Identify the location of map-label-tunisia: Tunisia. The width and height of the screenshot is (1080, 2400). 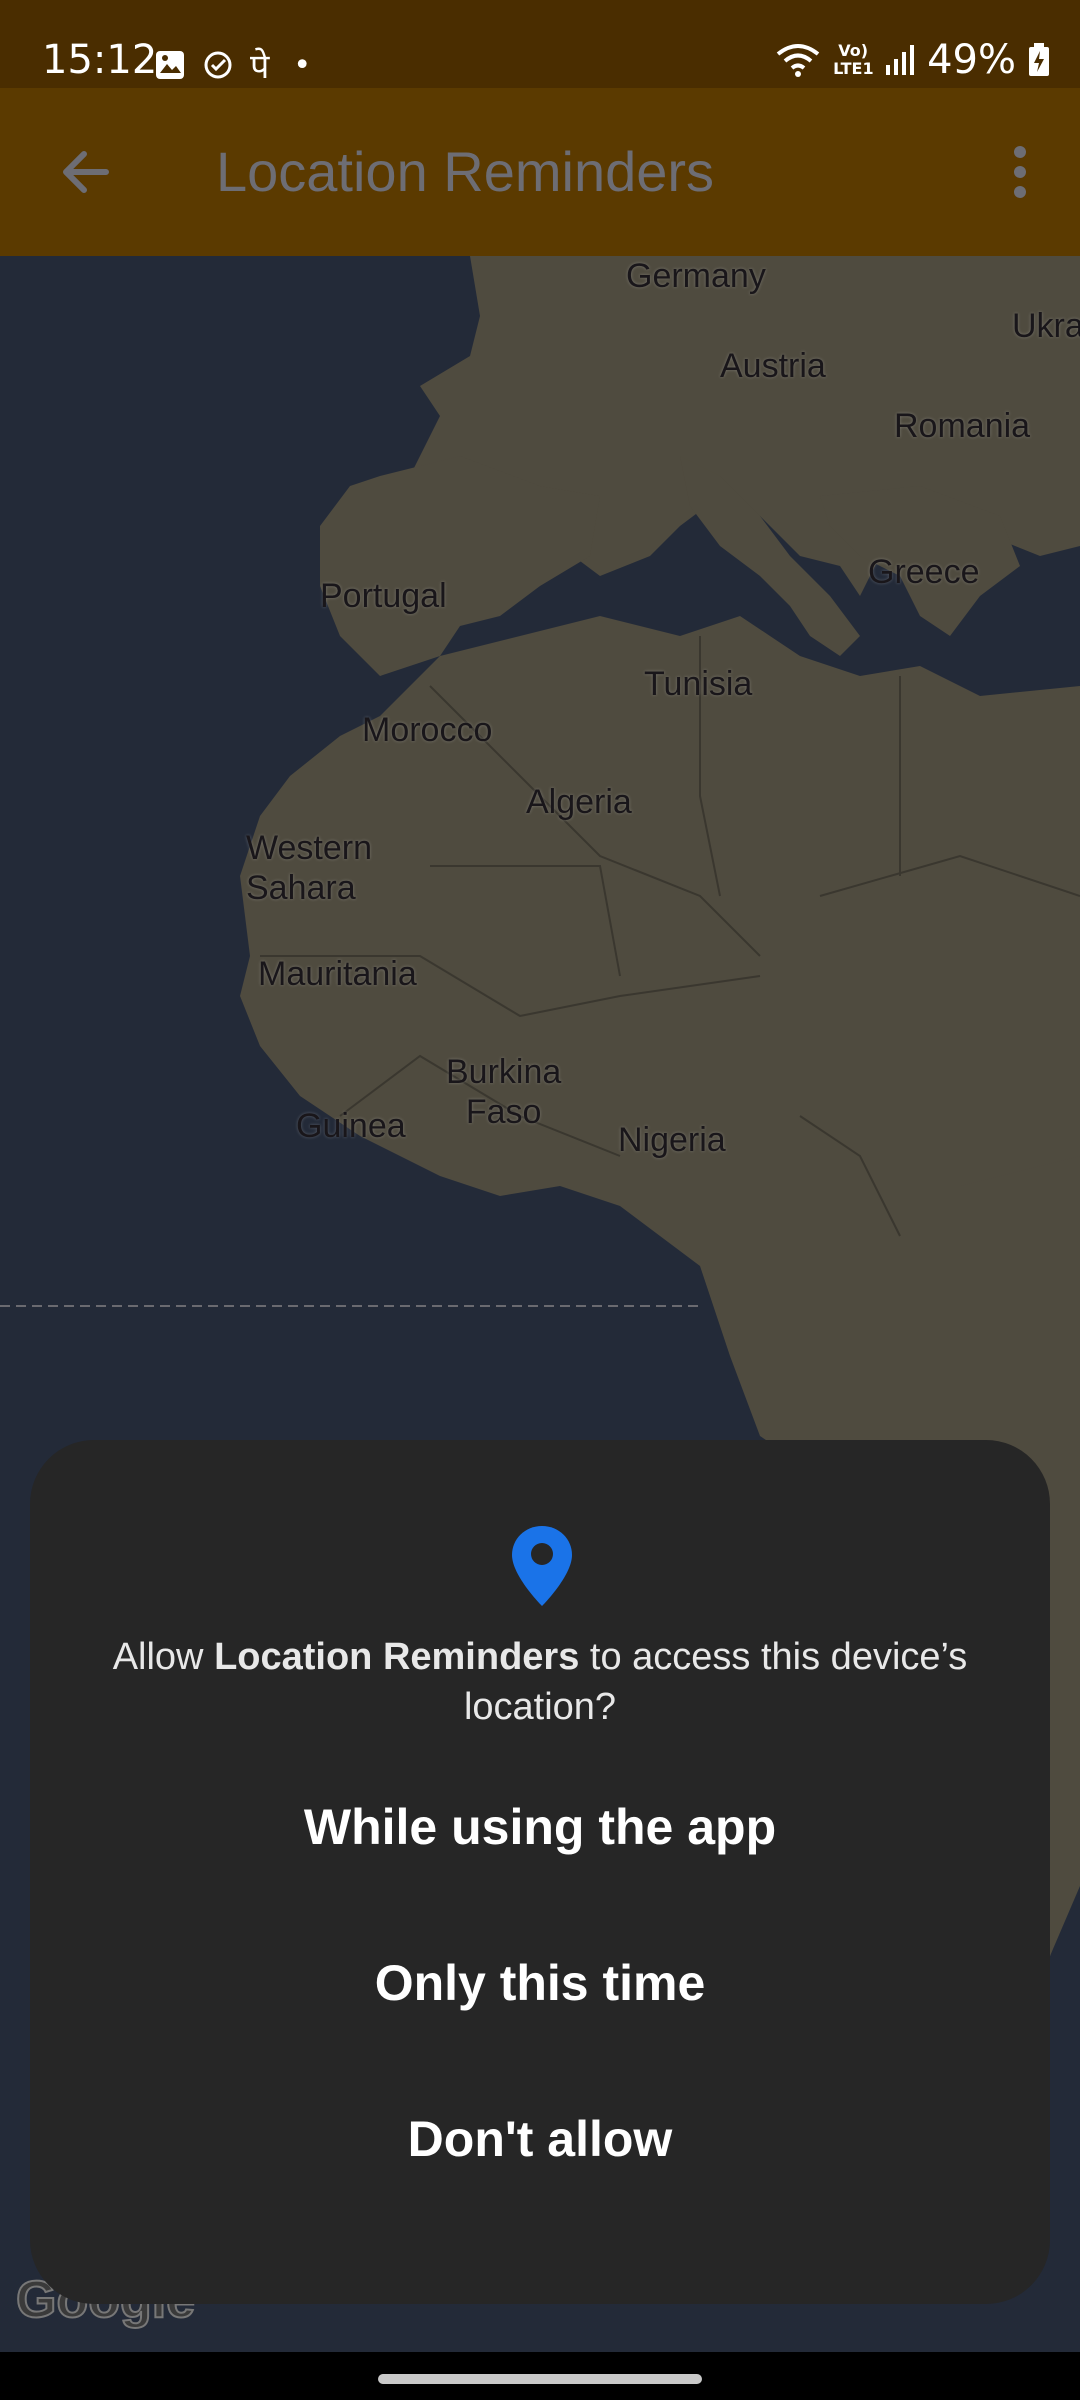
(698, 684).